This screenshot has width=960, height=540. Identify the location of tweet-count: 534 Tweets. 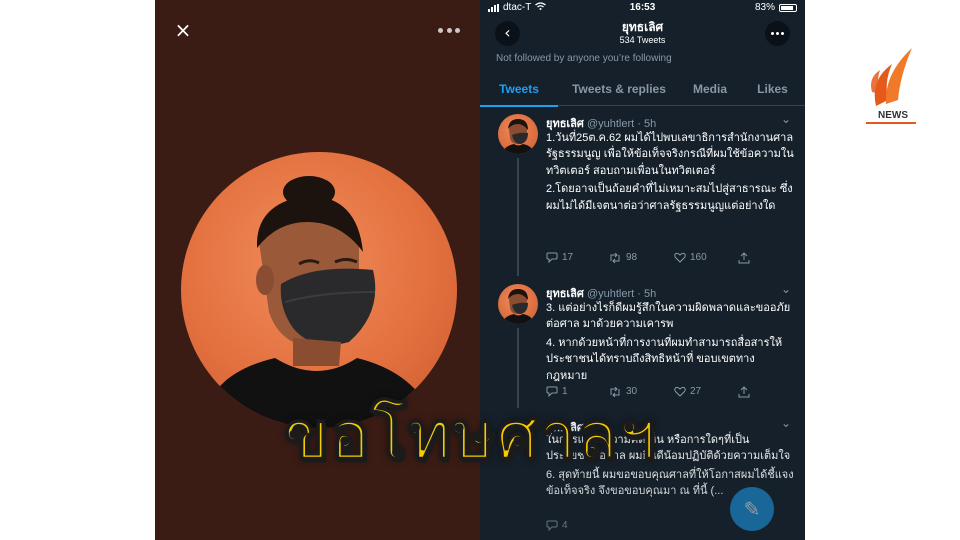
(642, 40).